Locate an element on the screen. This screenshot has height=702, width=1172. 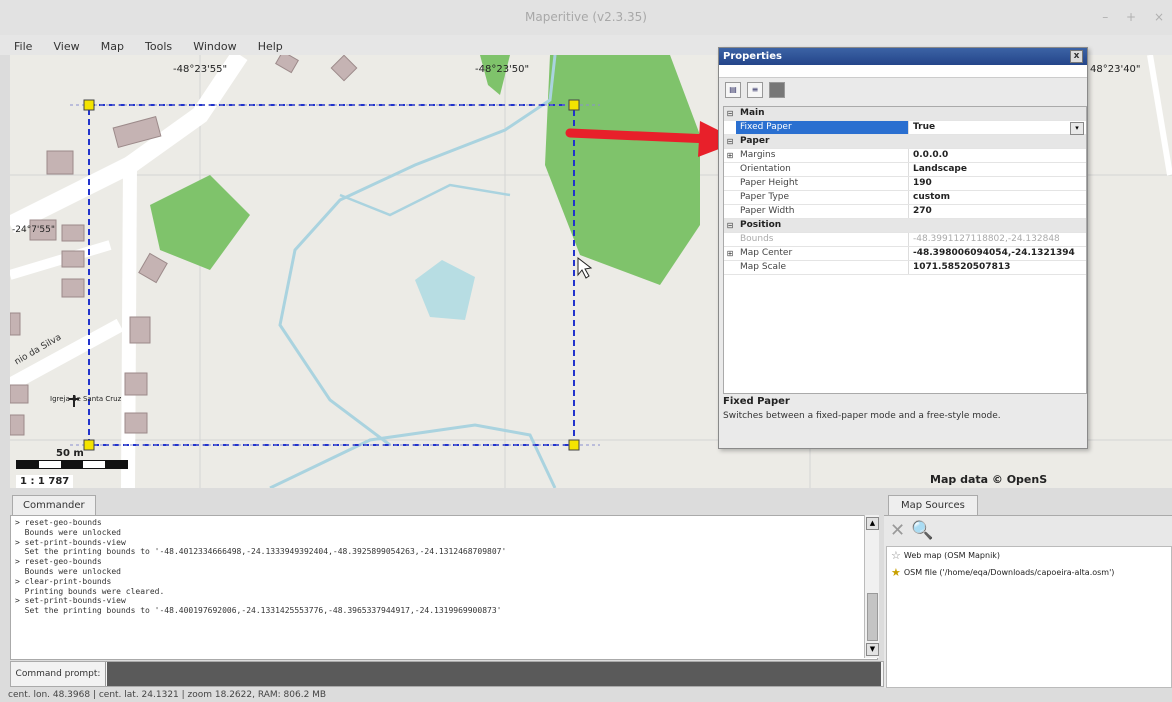
property-row: Paper Height 190 is located at coordinates (905, 184).